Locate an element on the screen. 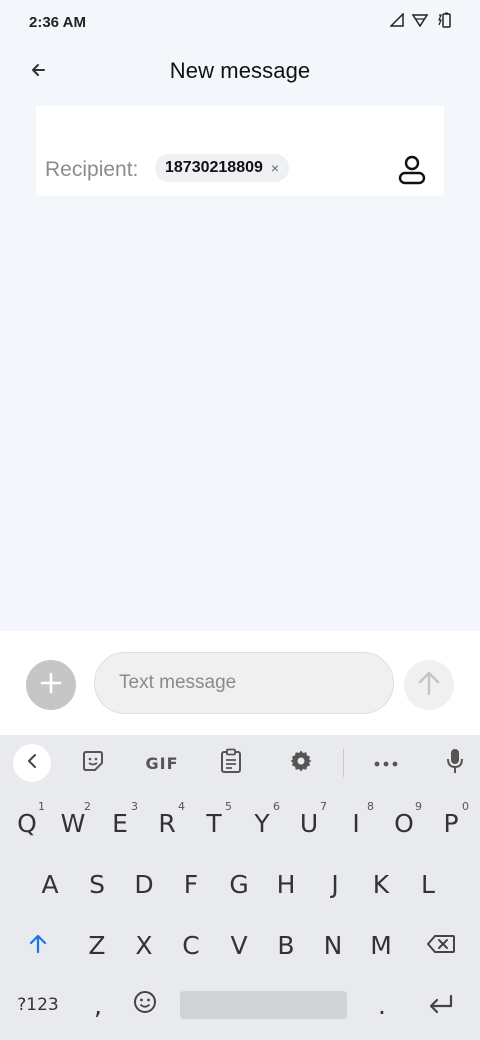  app-header: New message is located at coordinates (240, 72).